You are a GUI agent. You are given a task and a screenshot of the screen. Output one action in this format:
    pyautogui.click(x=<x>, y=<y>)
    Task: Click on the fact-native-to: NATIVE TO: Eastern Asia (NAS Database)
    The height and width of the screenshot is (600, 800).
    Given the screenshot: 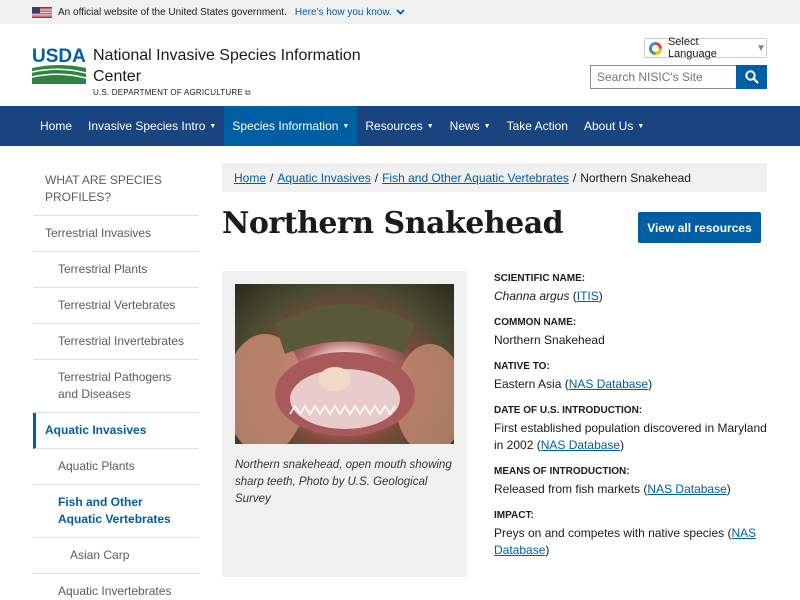 What is the action you would take?
    pyautogui.click(x=634, y=376)
    